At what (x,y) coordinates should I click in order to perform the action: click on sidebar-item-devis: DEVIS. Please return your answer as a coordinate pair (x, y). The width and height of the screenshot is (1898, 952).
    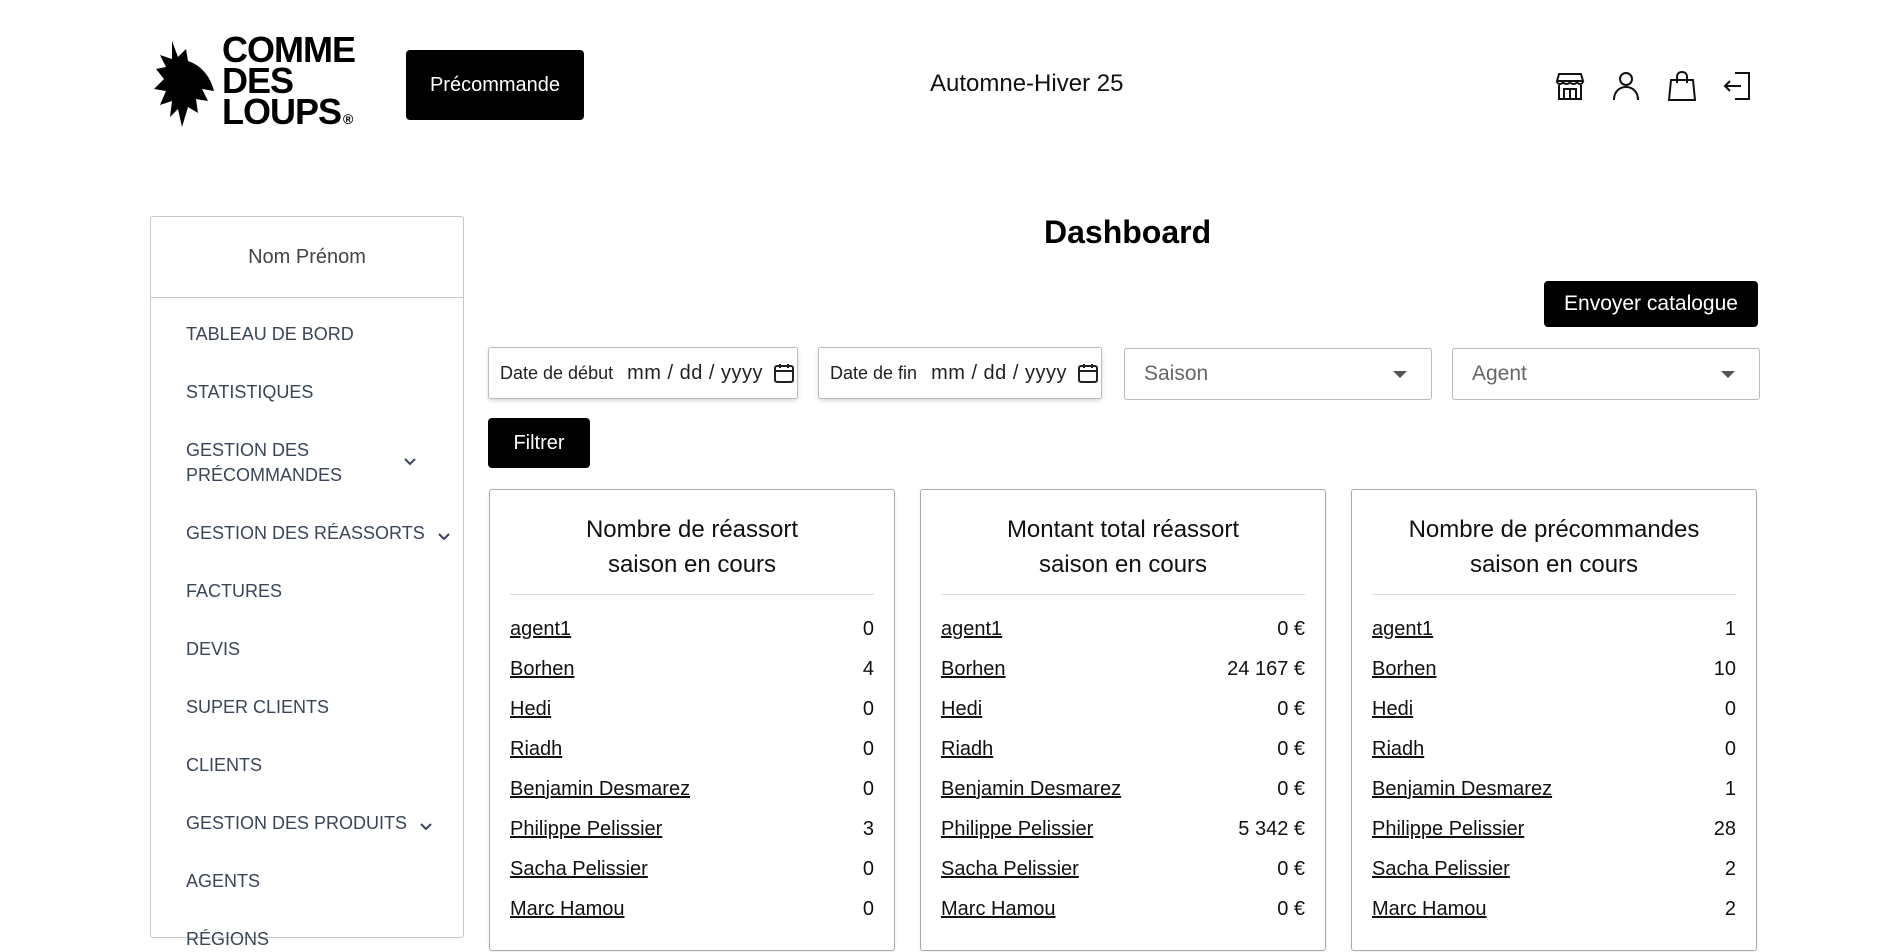
    Looking at the image, I should click on (324, 649).